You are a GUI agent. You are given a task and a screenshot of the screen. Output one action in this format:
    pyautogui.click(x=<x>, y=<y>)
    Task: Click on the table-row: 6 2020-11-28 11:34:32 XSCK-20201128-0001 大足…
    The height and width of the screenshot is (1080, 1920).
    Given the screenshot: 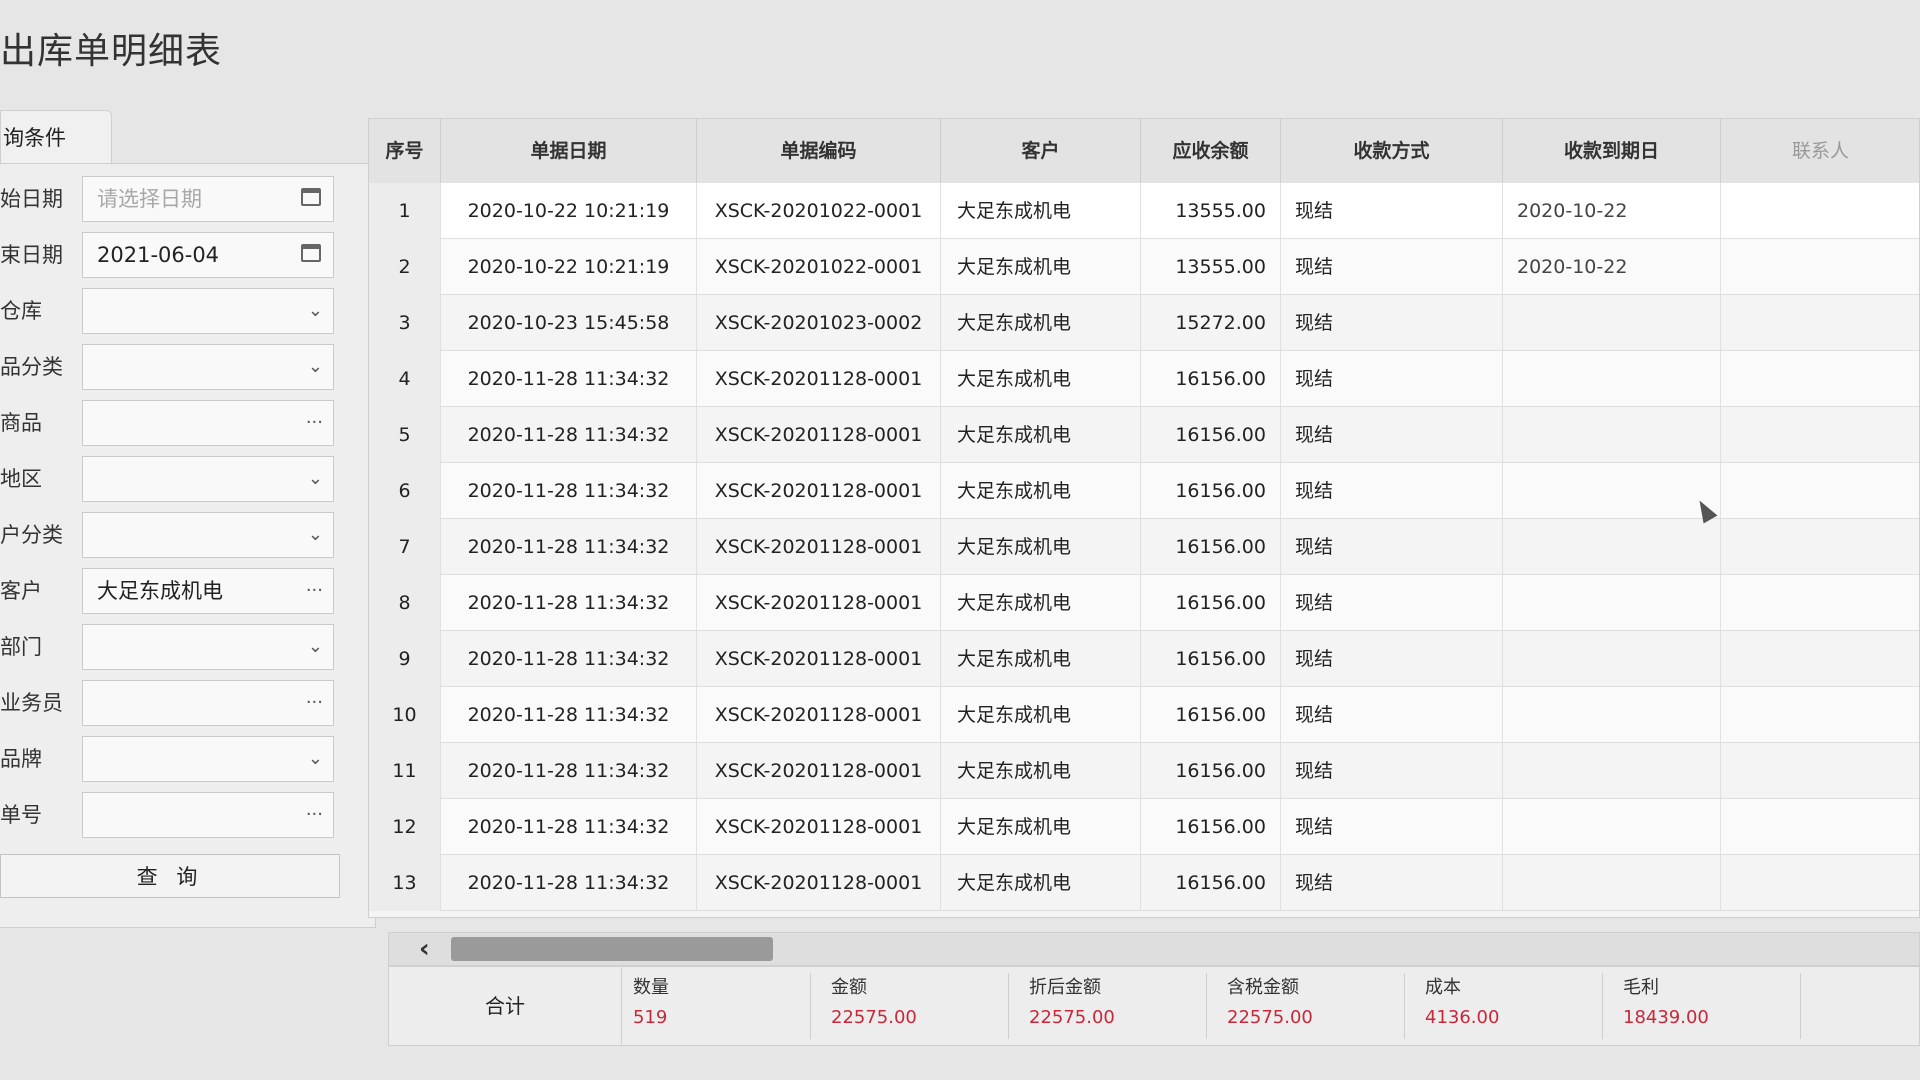 What is the action you would take?
    pyautogui.click(x=1144, y=491)
    